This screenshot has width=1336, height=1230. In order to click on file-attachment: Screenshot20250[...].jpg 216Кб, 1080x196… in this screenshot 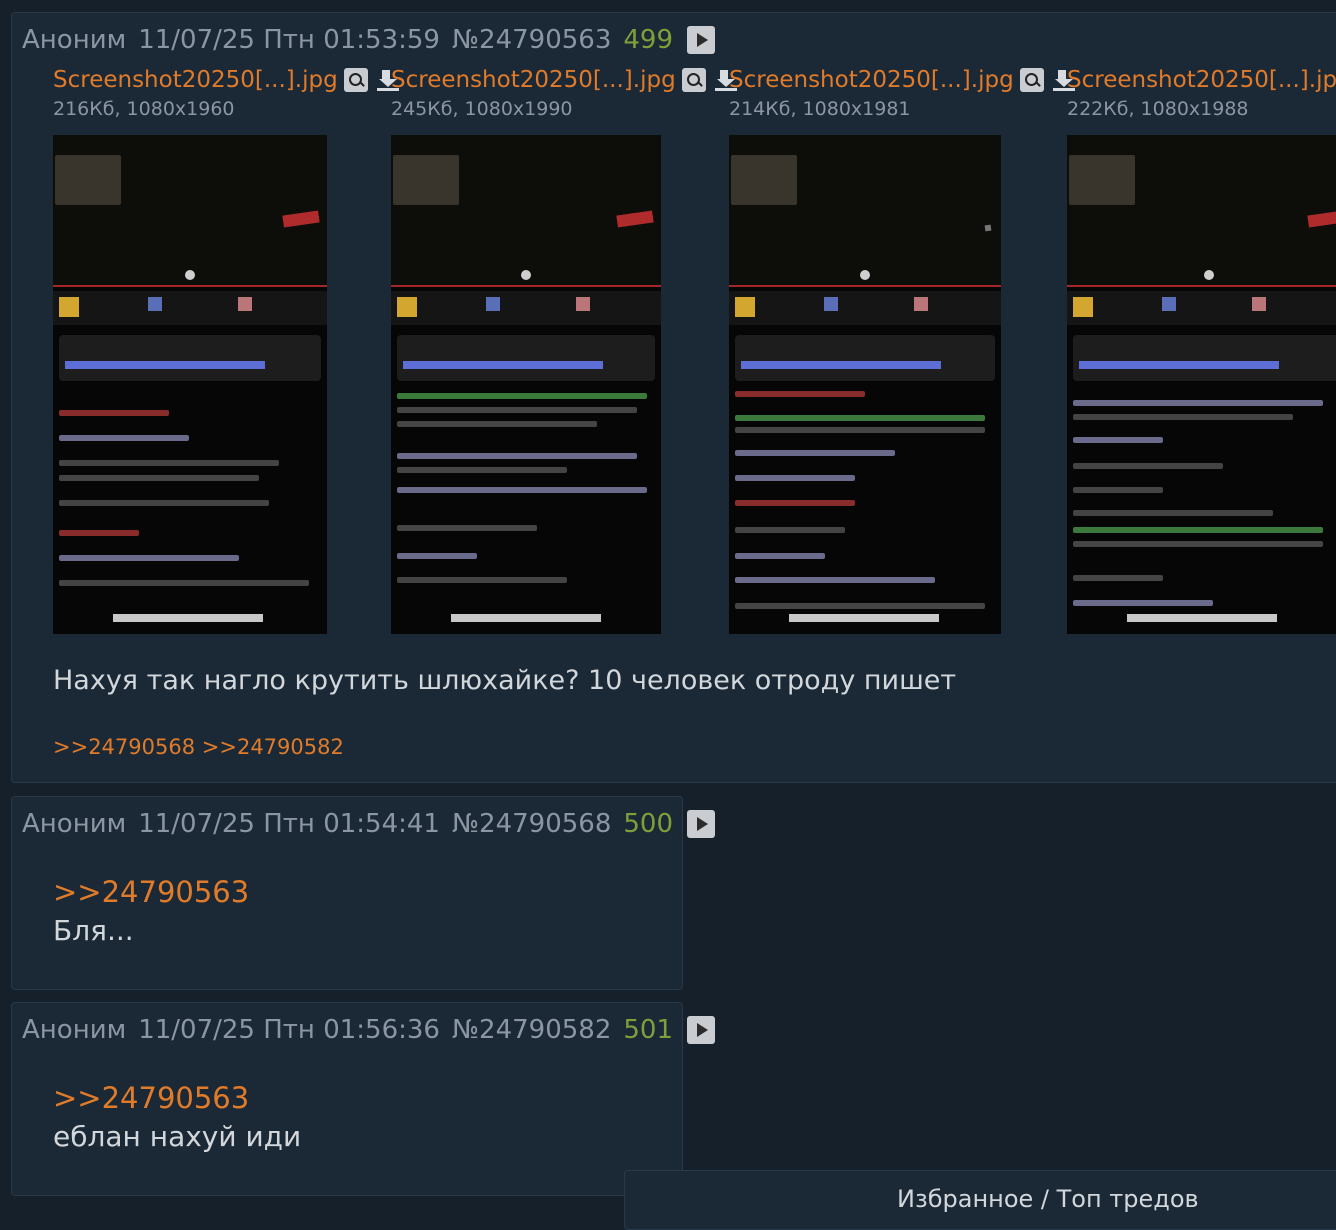, I will do `click(226, 93)`.